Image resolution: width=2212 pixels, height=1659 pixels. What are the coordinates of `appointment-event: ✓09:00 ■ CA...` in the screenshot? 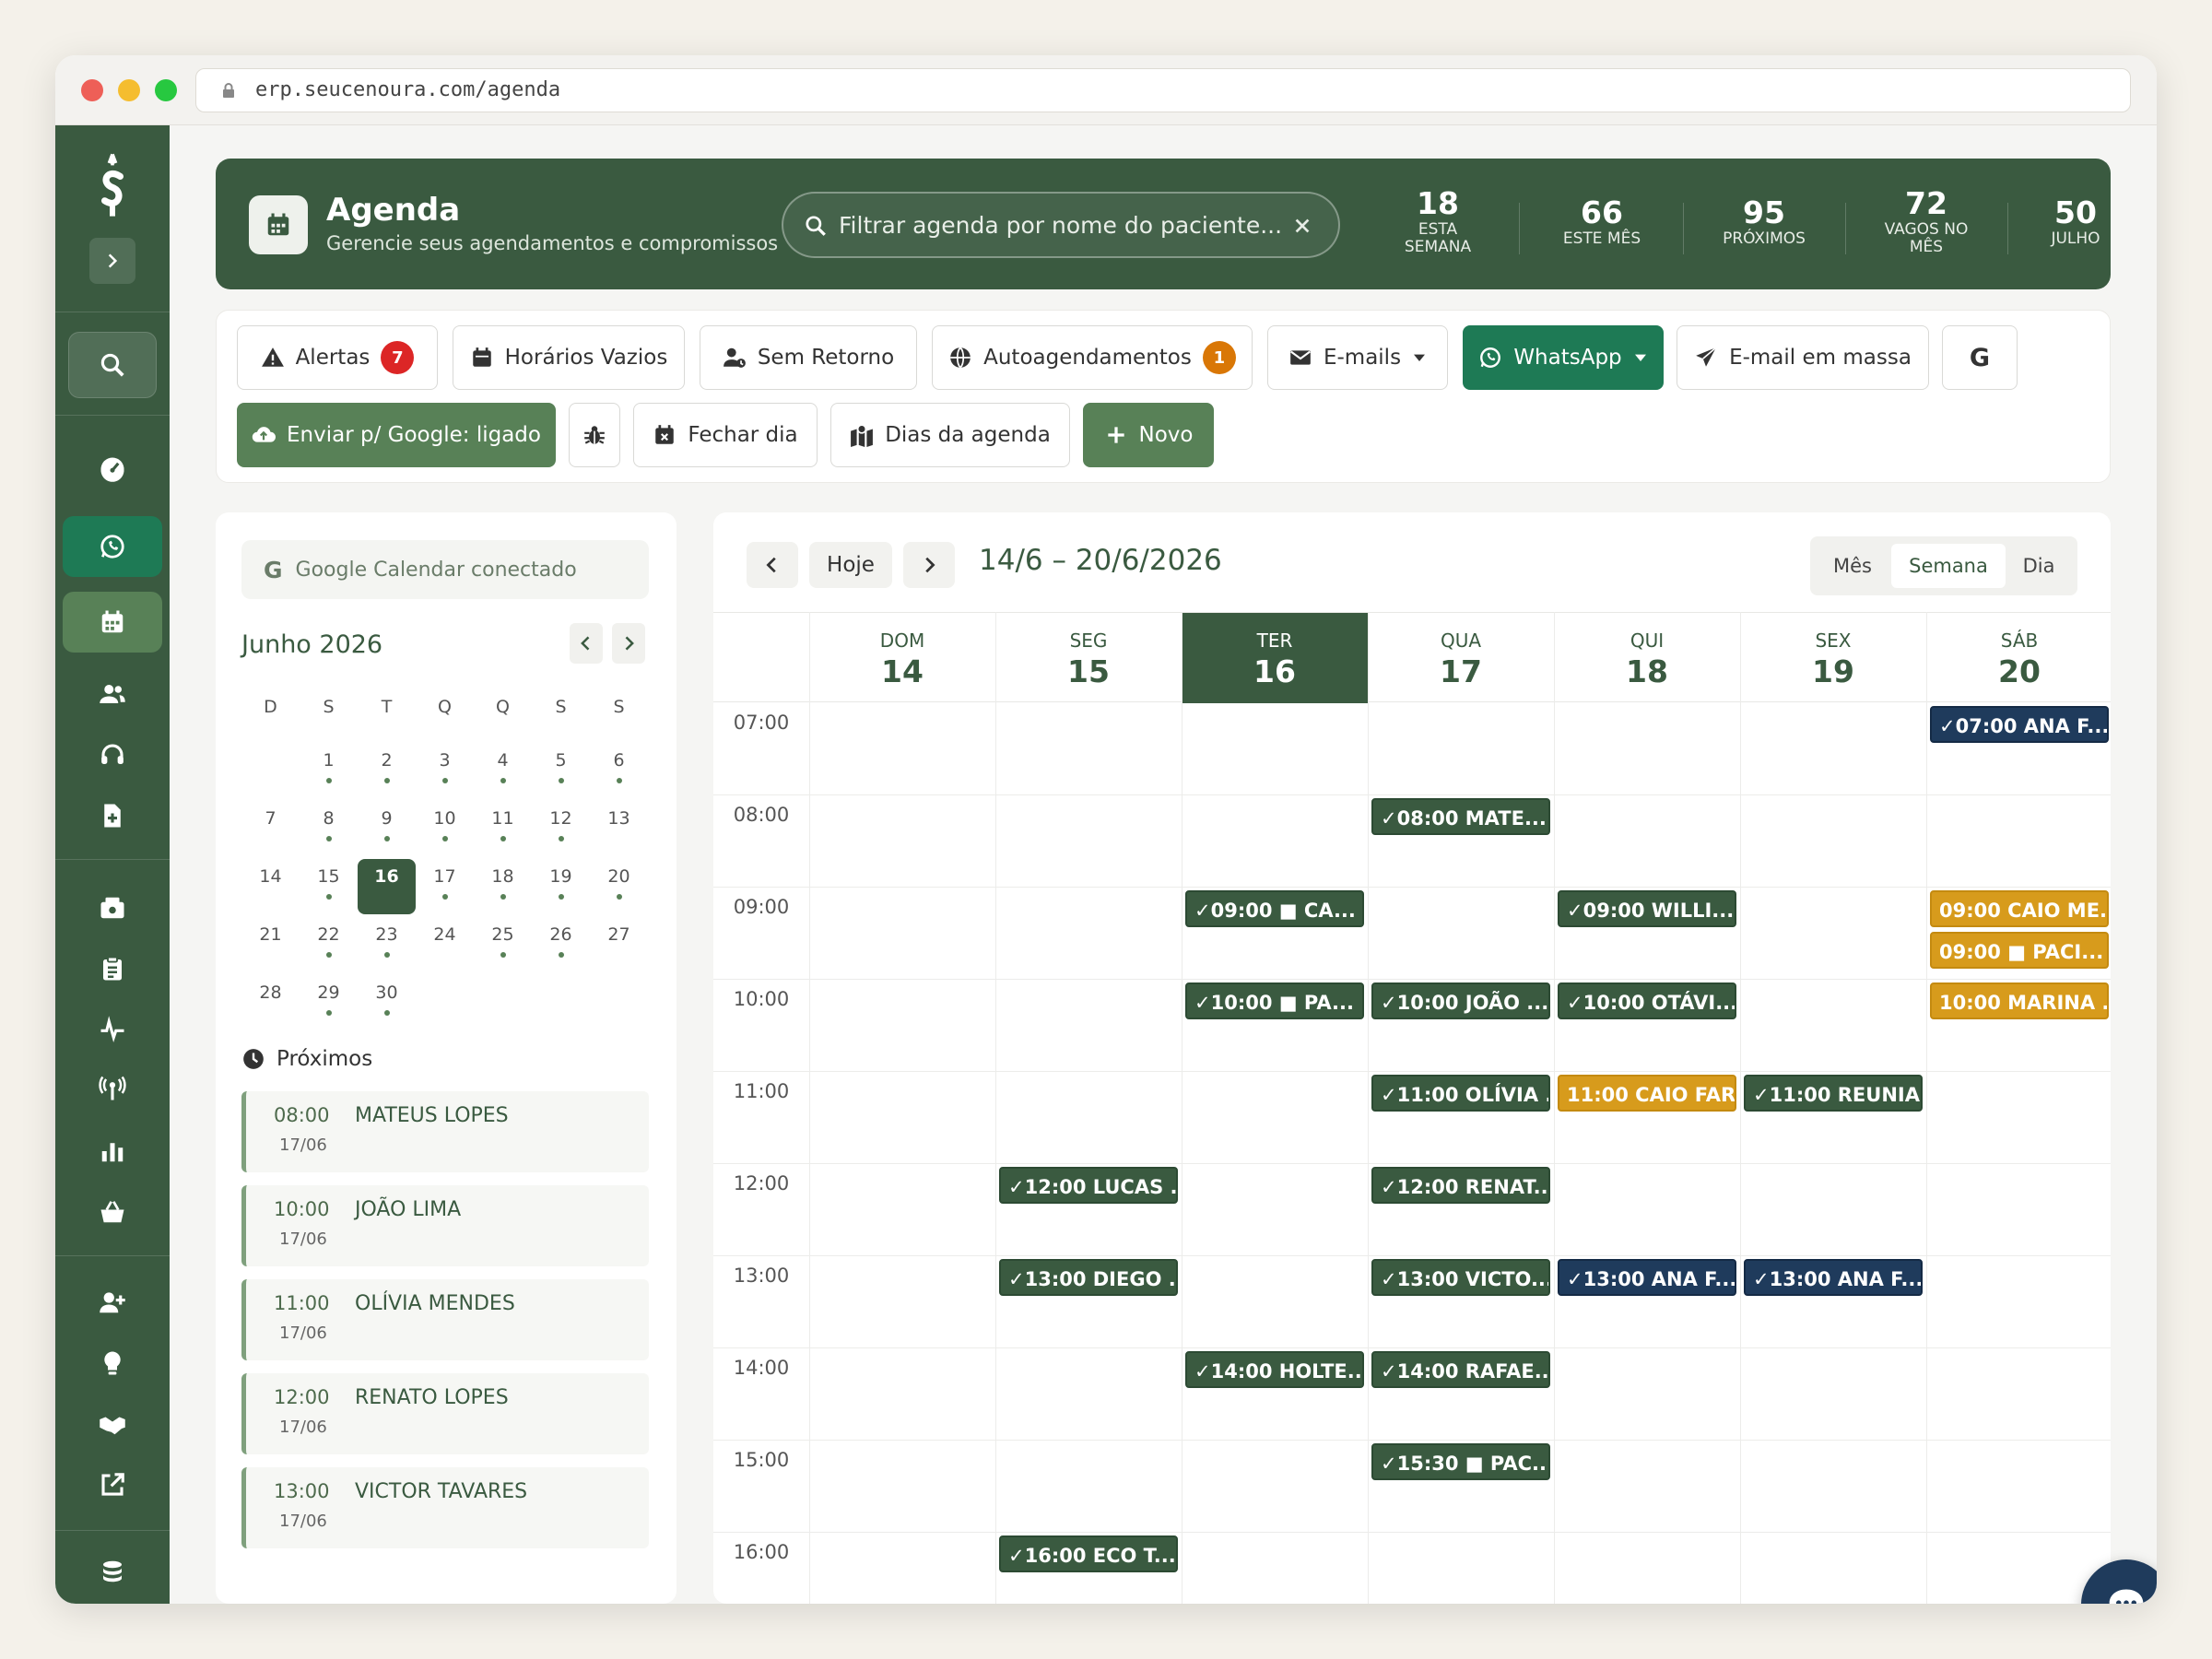 It's located at (1274, 908).